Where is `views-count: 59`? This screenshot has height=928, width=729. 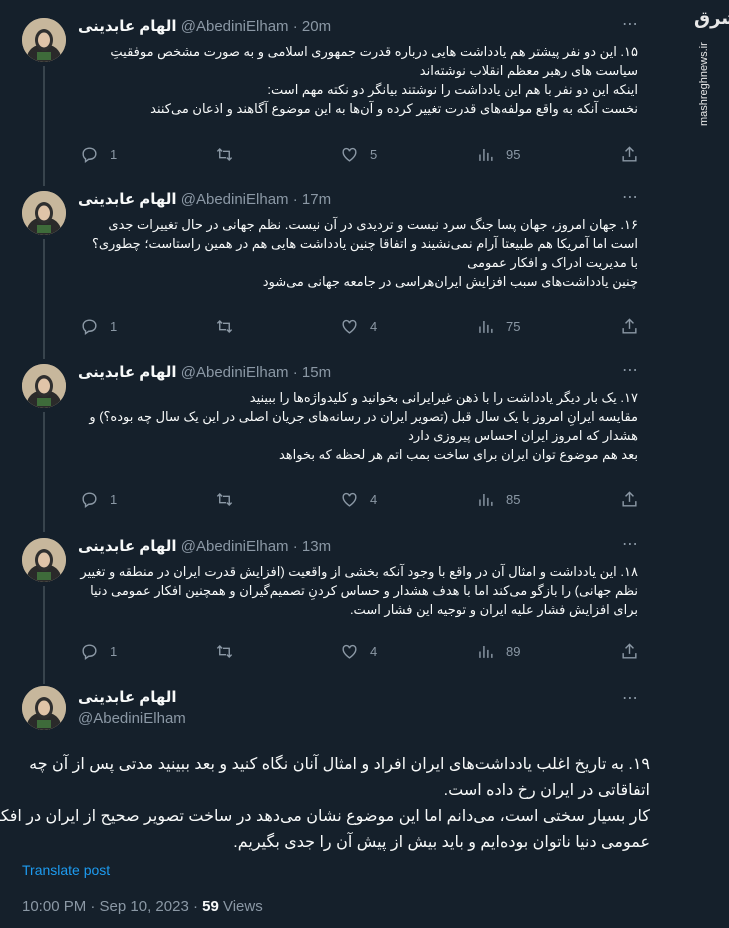
views-count: 59 is located at coordinates (210, 906).